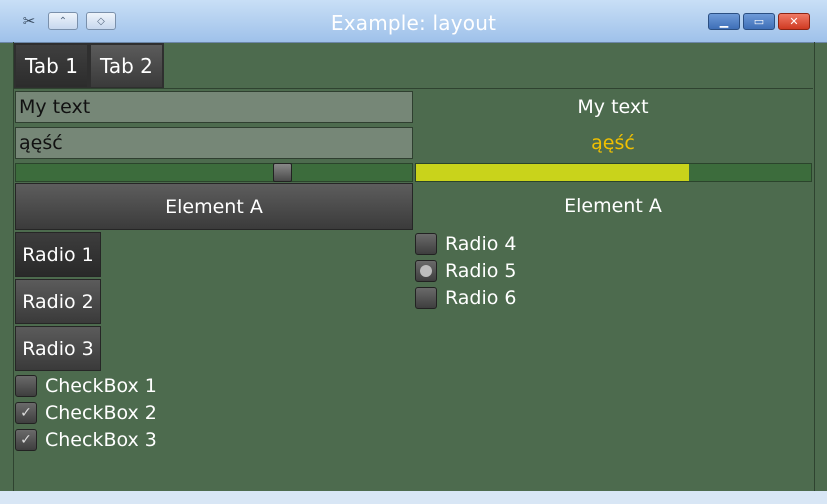 The height and width of the screenshot is (504, 827). What do you see at coordinates (101, 413) in the screenshot?
I see `checkbox-2-label: CheckBox 2` at bounding box center [101, 413].